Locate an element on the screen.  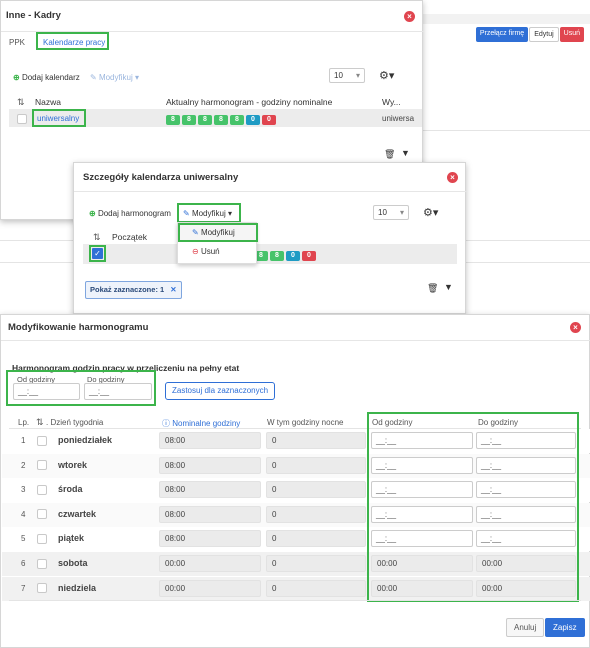
bulk-to-input: __:__ is located at coordinates (118, 391).